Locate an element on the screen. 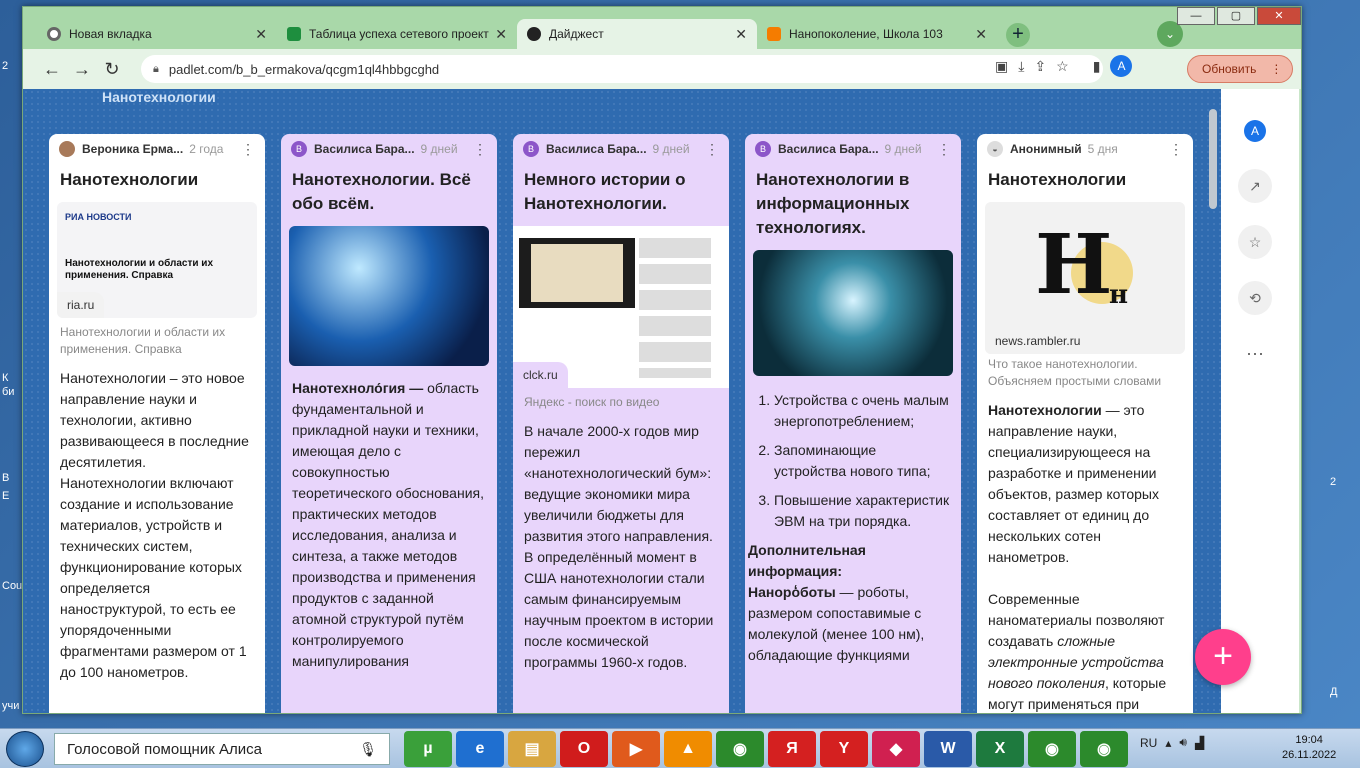  tab-title: Таблица успеха сетевого проект is located at coordinates (399, 34).